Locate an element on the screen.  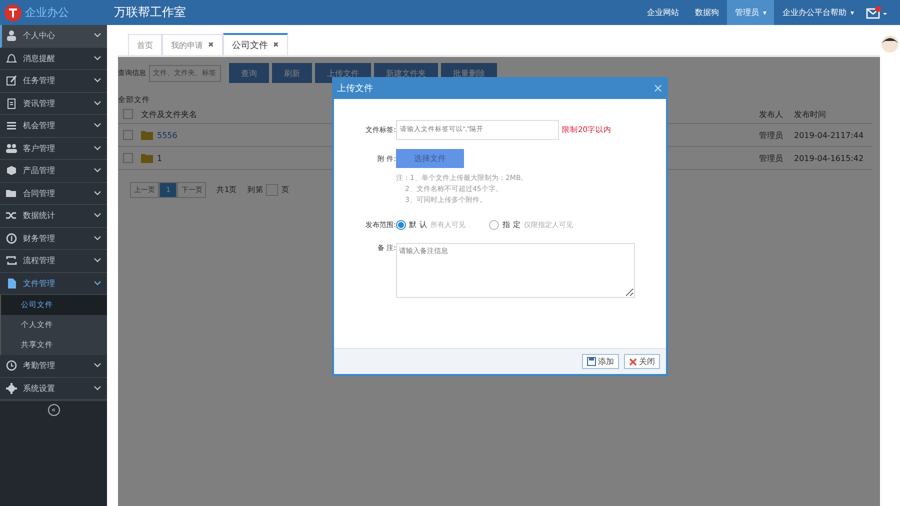
menu-item: 数据统计 is located at coordinates (53, 216).